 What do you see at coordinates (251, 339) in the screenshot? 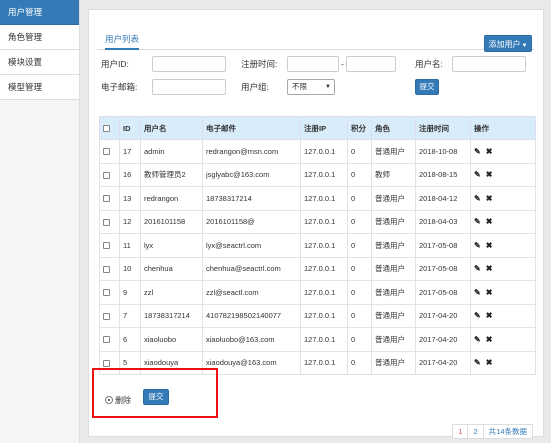
I see `cell-email: xiaoluobo@163.com` at bounding box center [251, 339].